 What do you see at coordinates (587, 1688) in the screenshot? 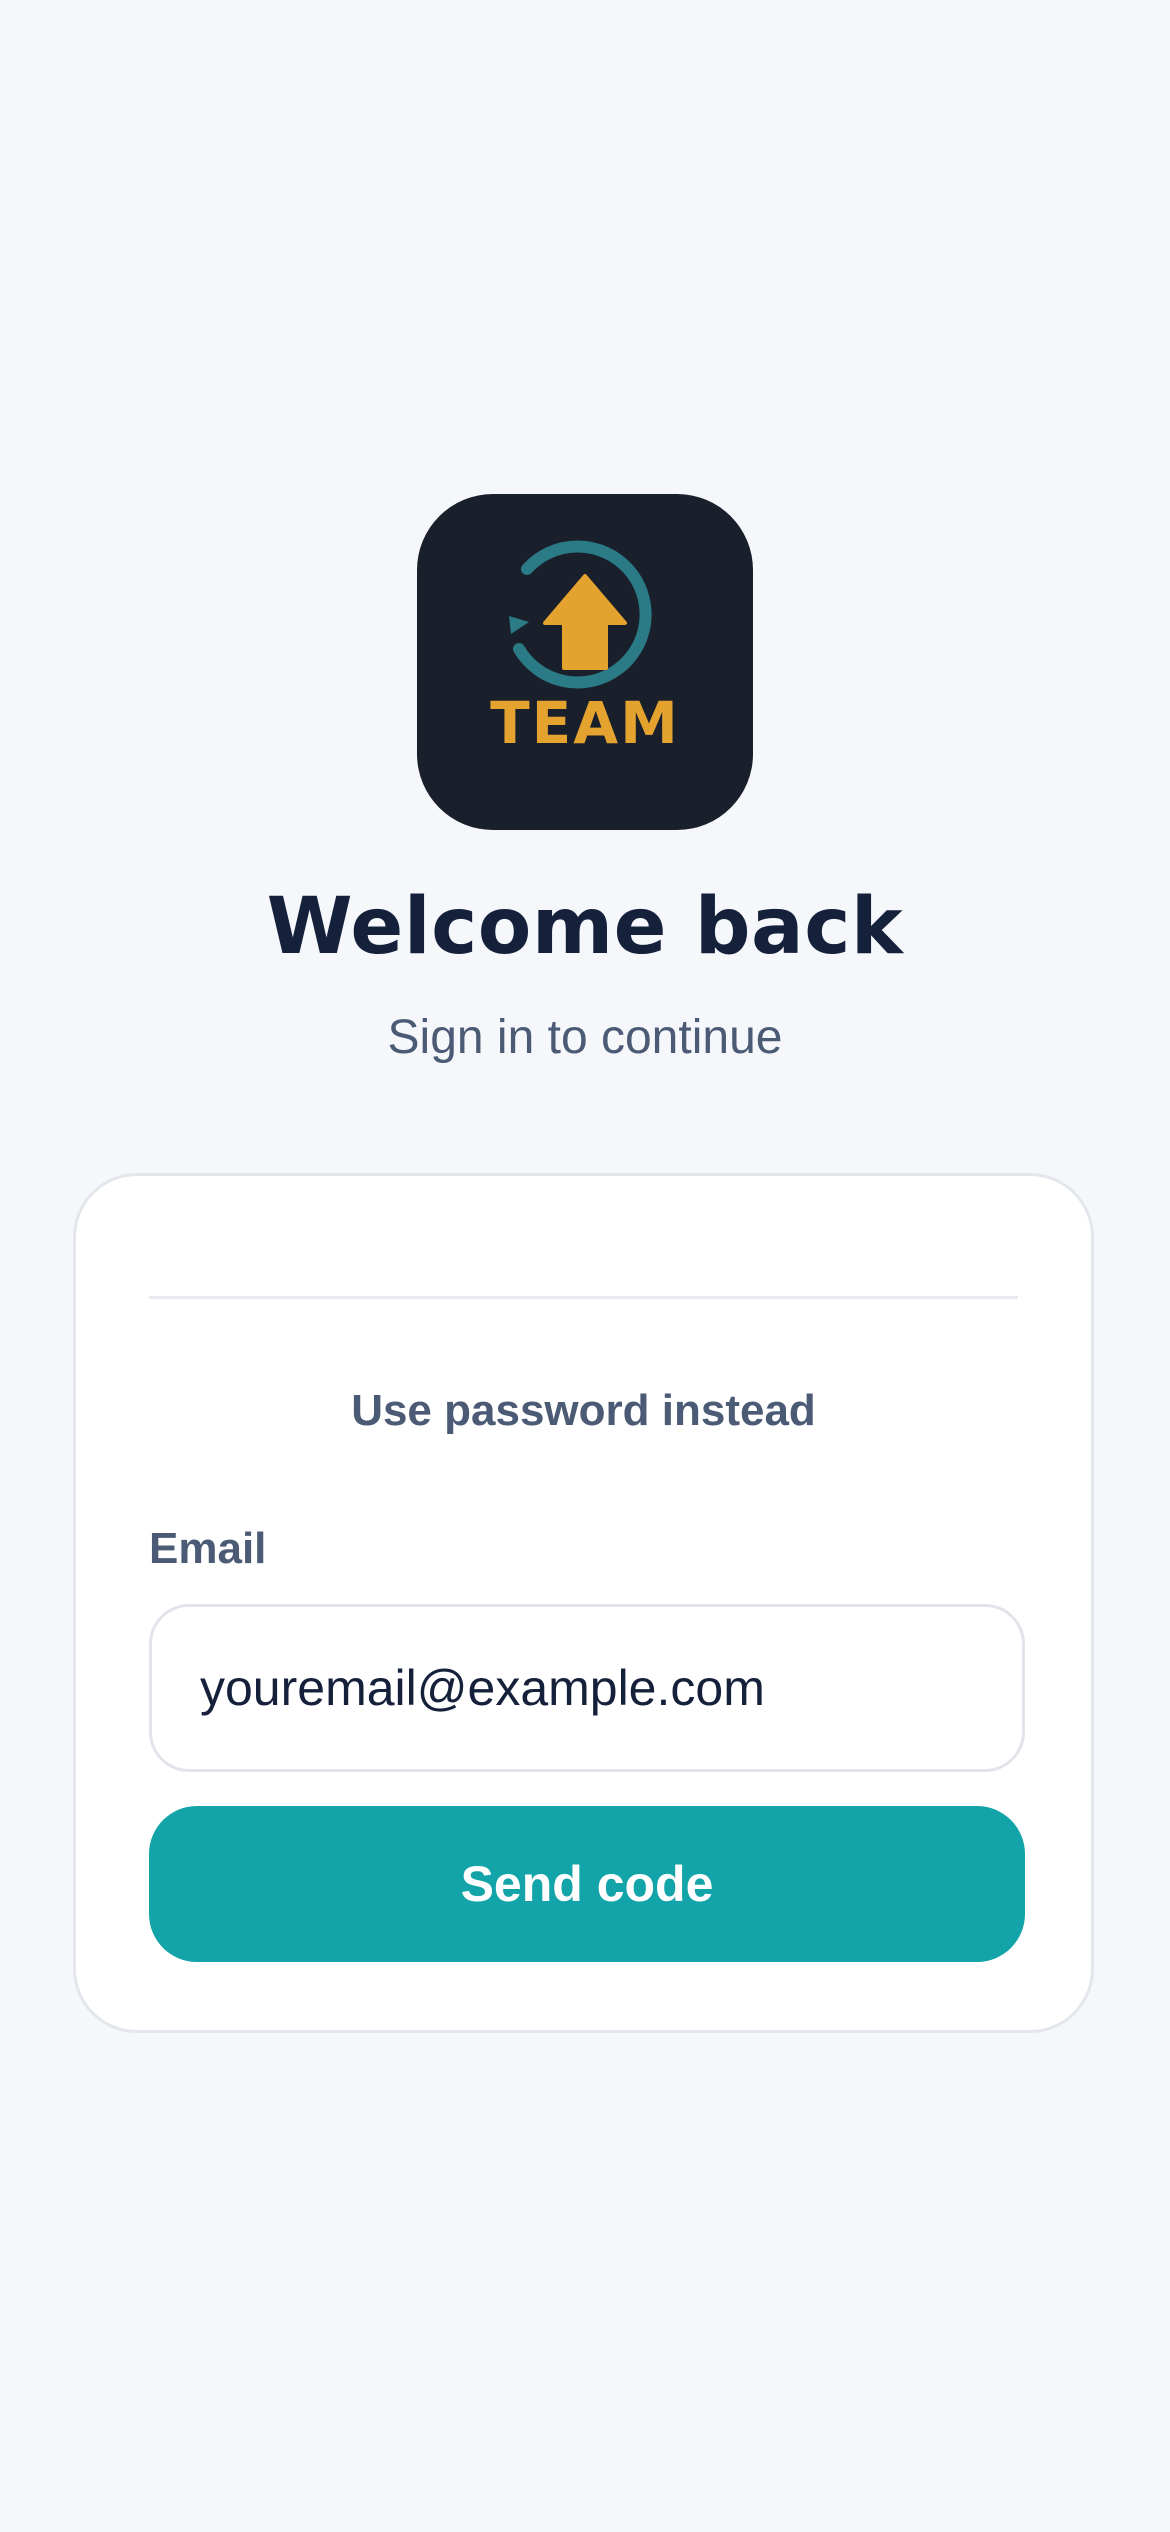
I see `email-input` at bounding box center [587, 1688].